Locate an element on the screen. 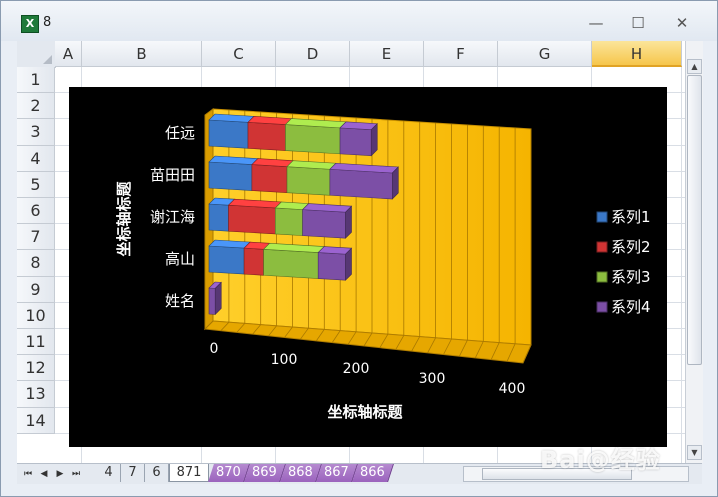 The width and height of the screenshot is (718, 497). bar-segment-系列3-任远 is located at coordinates (313, 139).